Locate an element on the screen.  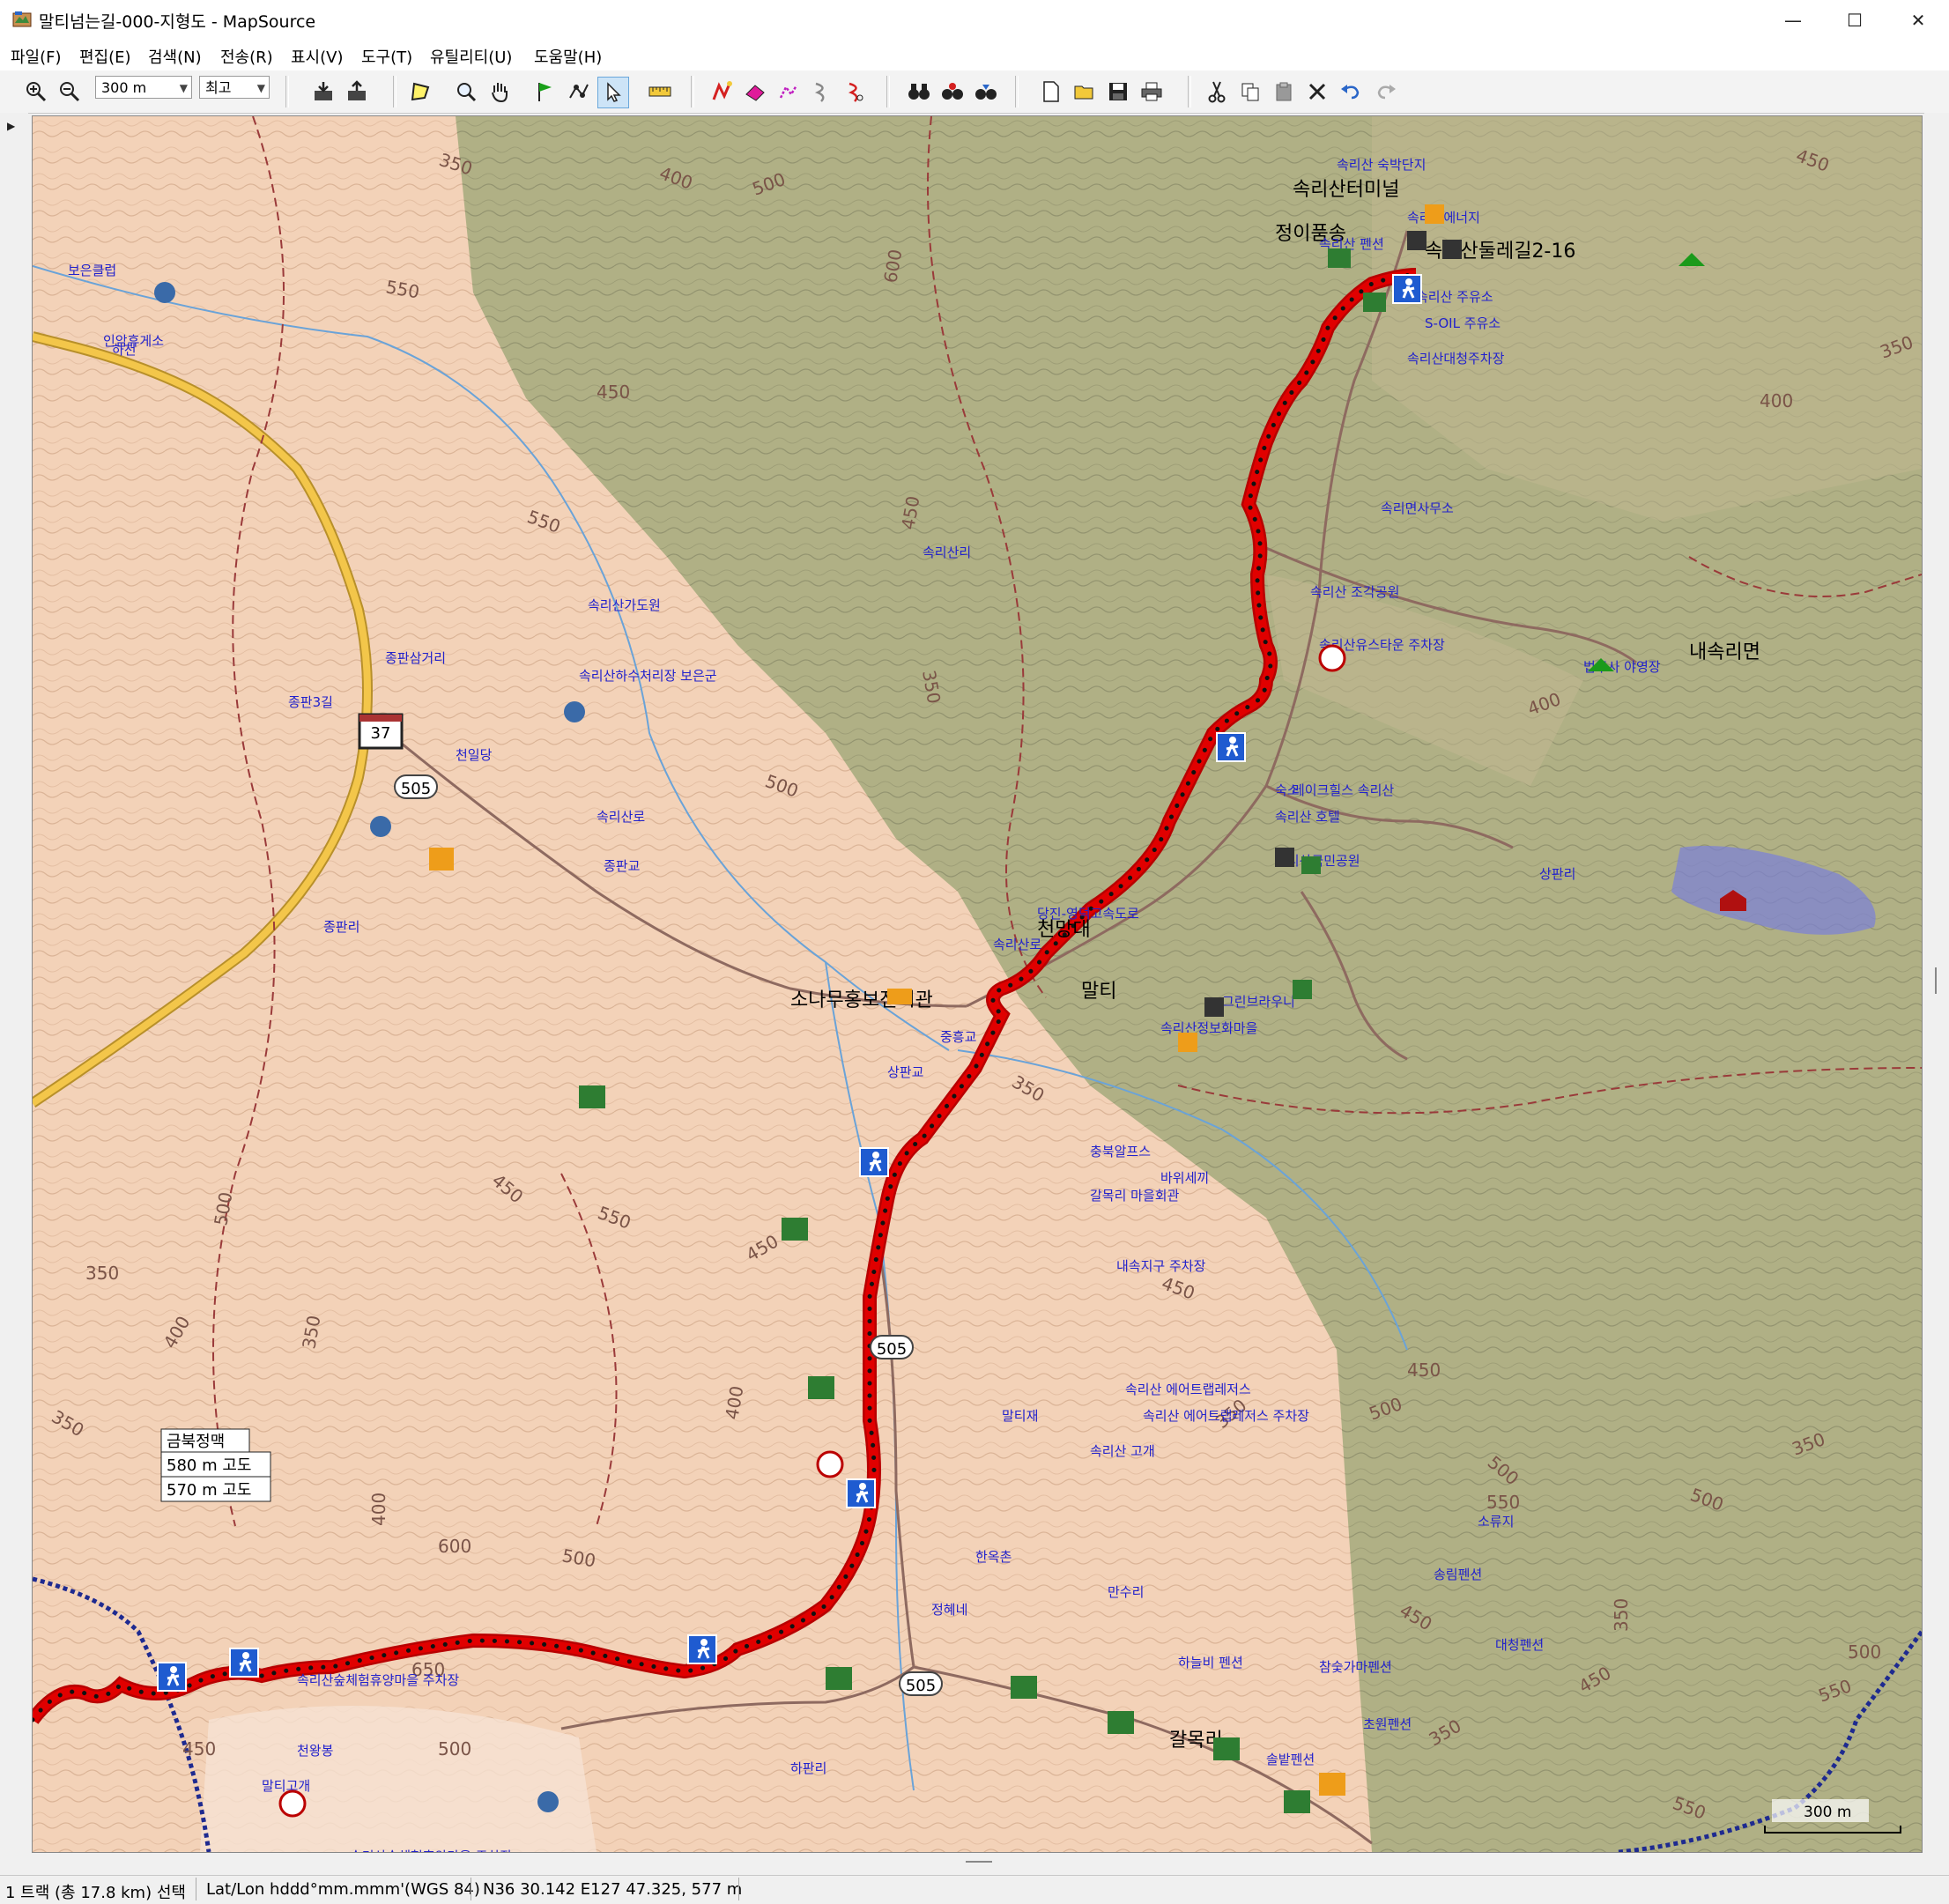
zoom-tool-icon is located at coordinates (466, 92).